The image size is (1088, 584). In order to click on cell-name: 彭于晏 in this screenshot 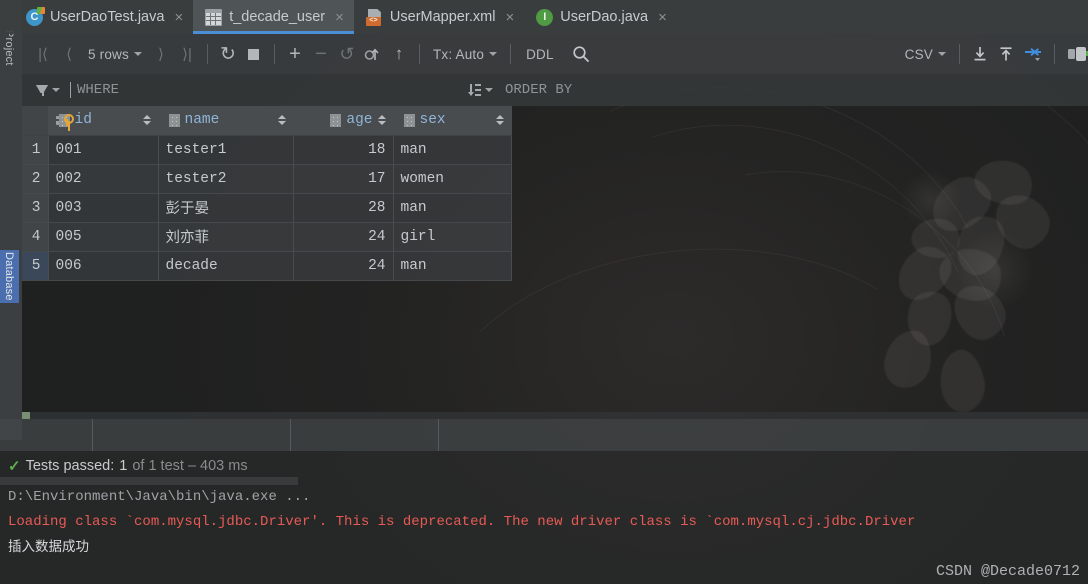, I will do `click(226, 208)`.